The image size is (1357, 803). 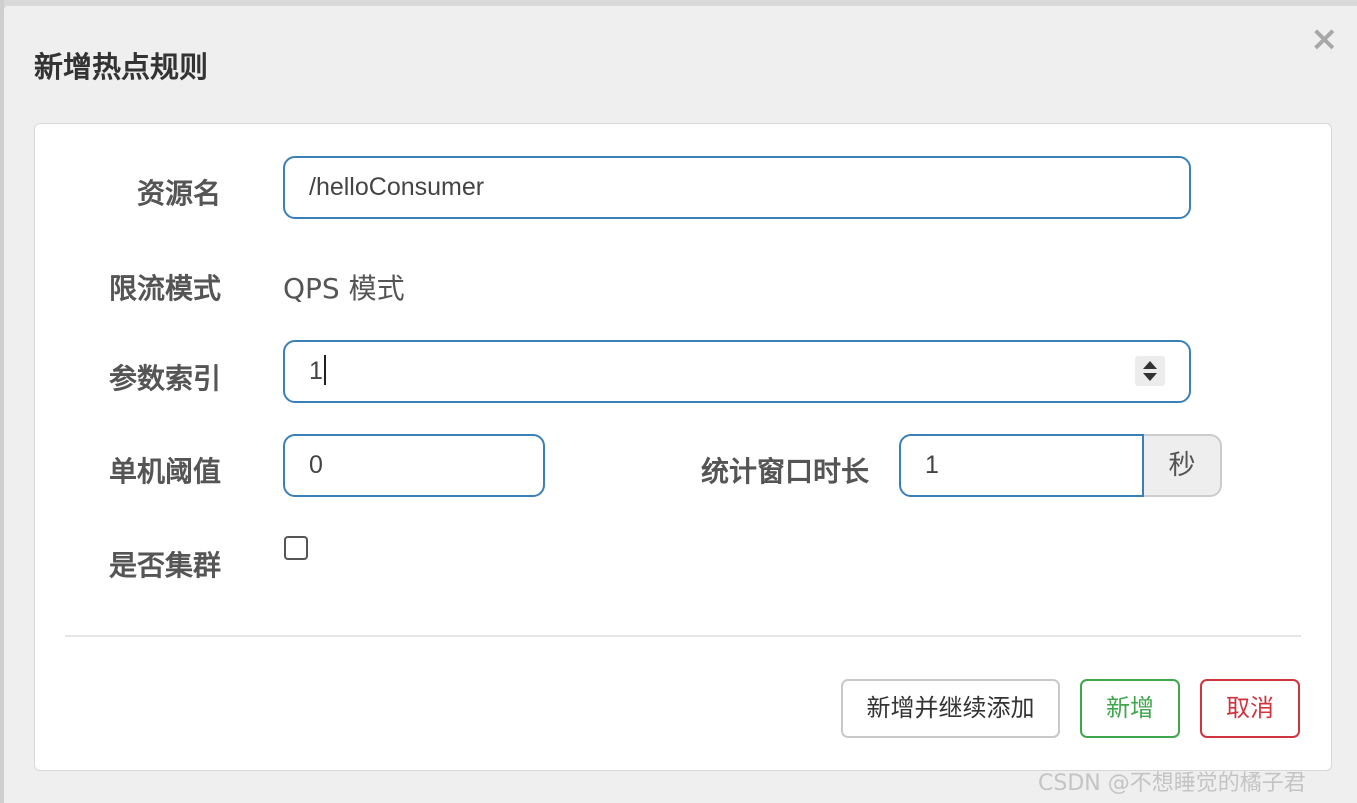 I want to click on seconds-unit-addon: 秒, so click(x=1183, y=465).